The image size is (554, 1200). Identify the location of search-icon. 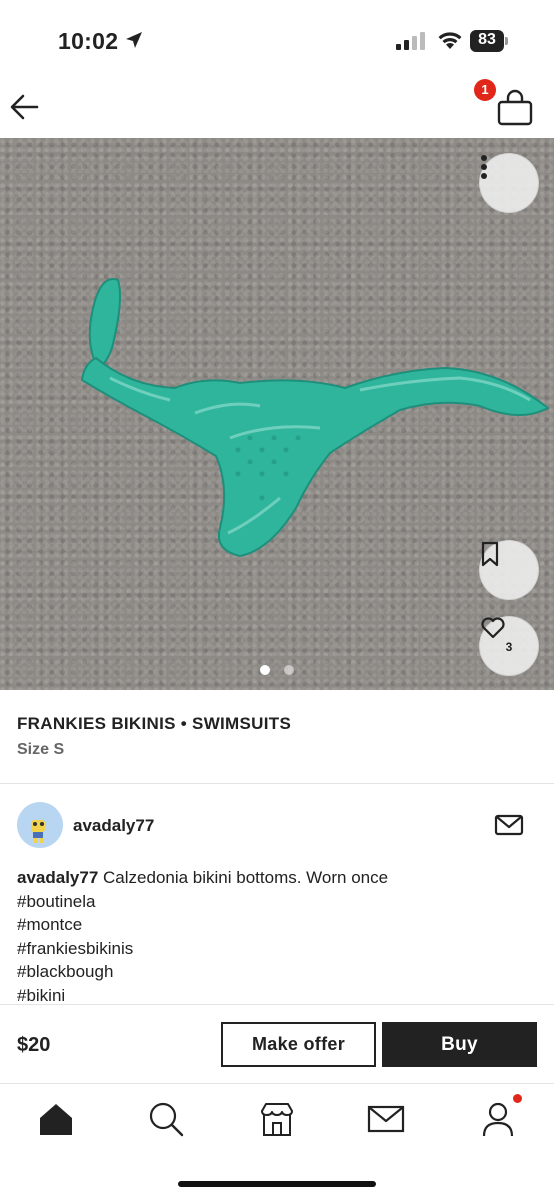
(166, 1119).